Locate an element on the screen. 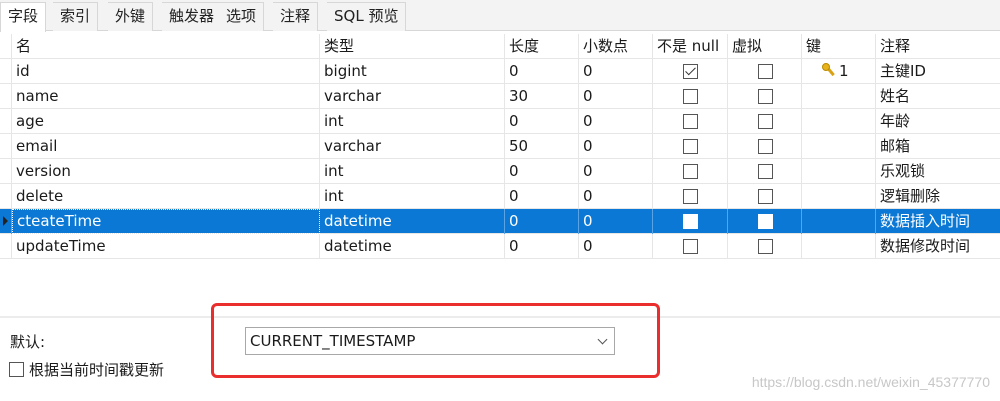 This screenshot has width=1000, height=401. tab-indexes: 索引 is located at coordinates (76, 16).